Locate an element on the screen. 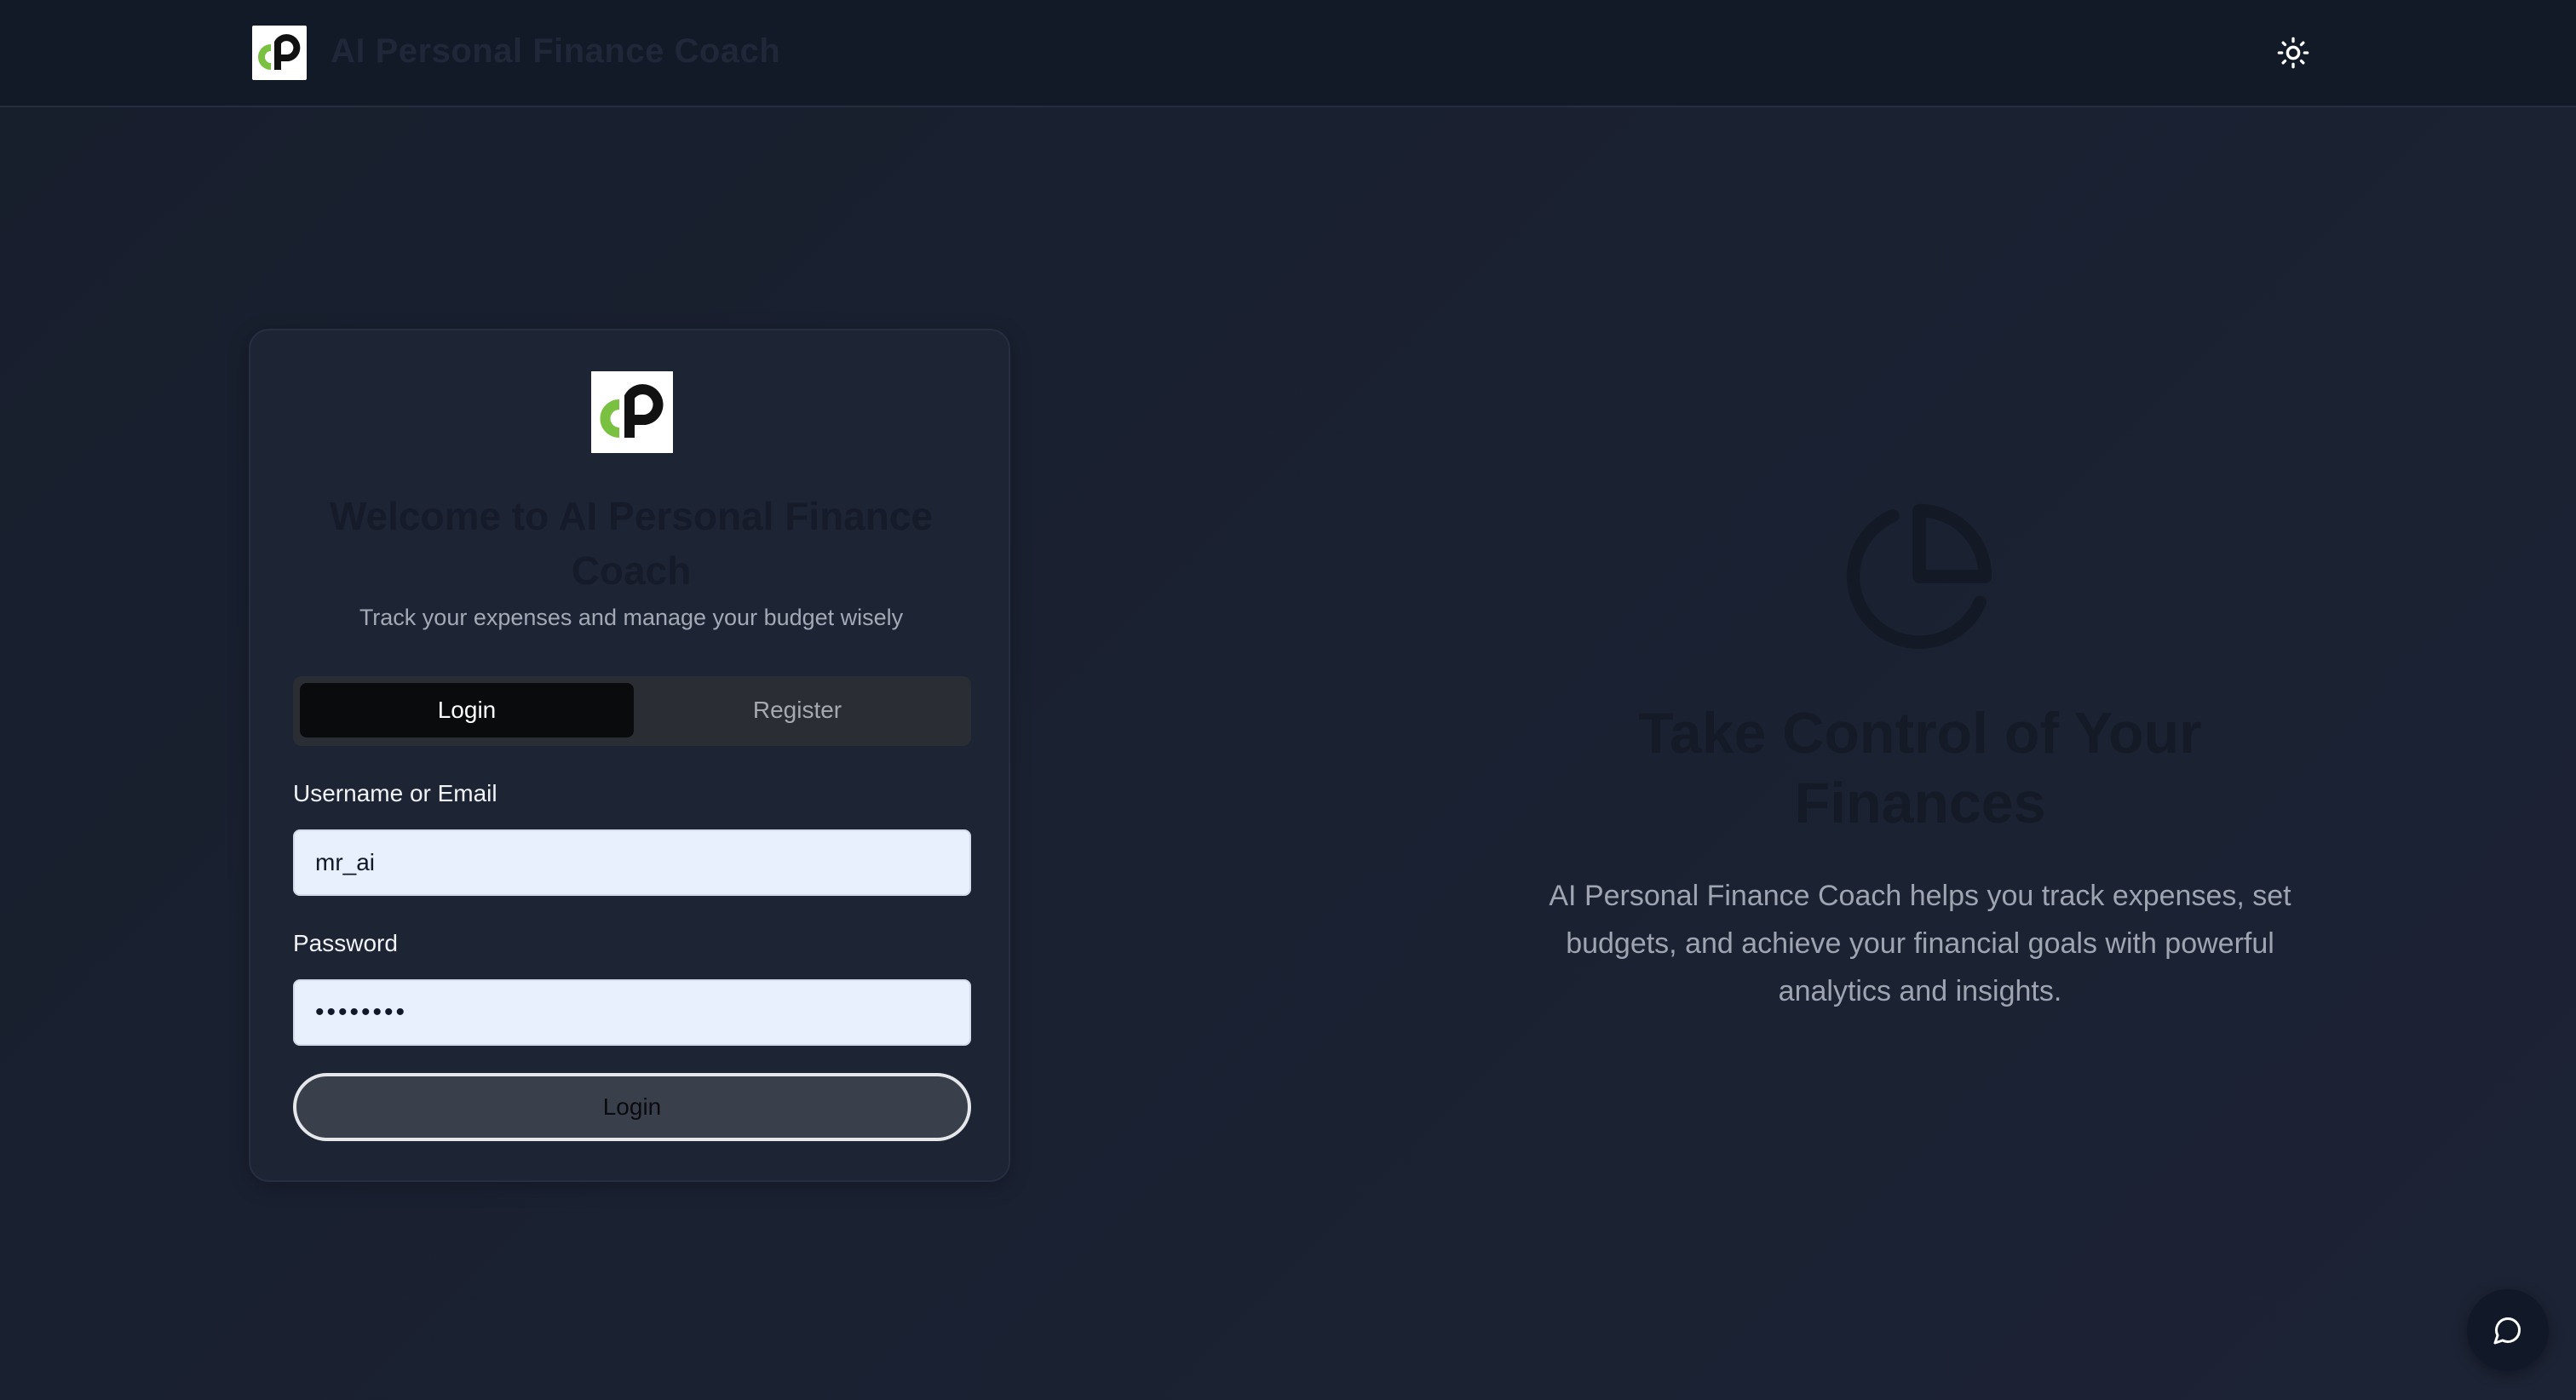 The image size is (2576, 1400). chat-button is located at coordinates (2508, 1330).